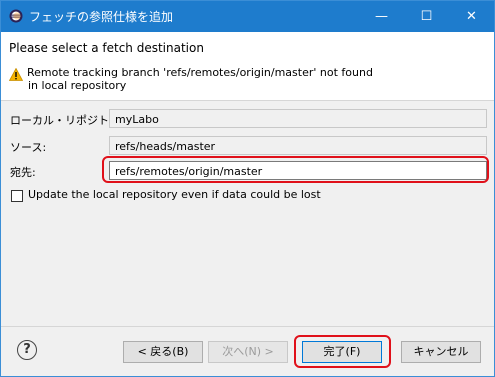  What do you see at coordinates (101, 17) in the screenshot?
I see `window-title: フェッチの参照仕様を追加` at bounding box center [101, 17].